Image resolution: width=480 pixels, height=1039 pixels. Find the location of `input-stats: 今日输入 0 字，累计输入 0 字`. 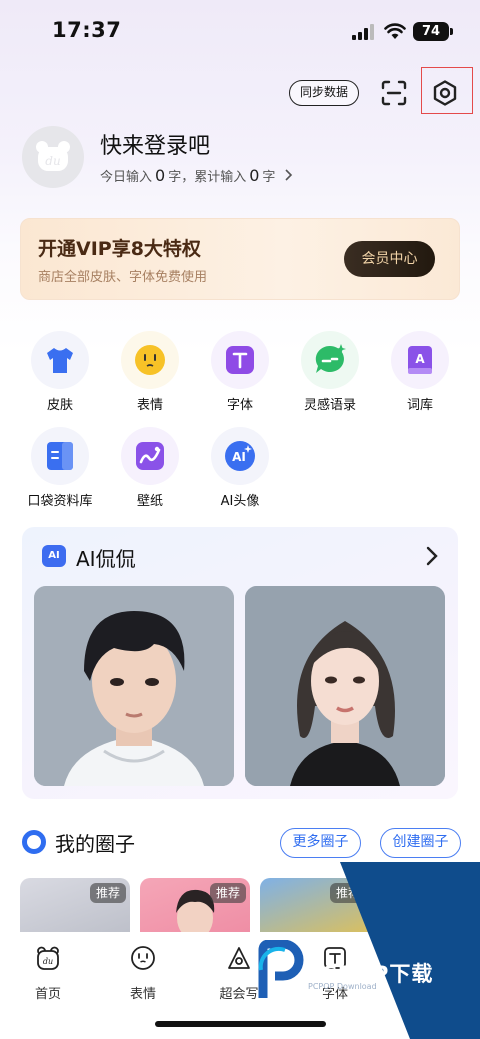

input-stats: 今日输入 0 字，累计输入 0 字 is located at coordinates (197, 175).